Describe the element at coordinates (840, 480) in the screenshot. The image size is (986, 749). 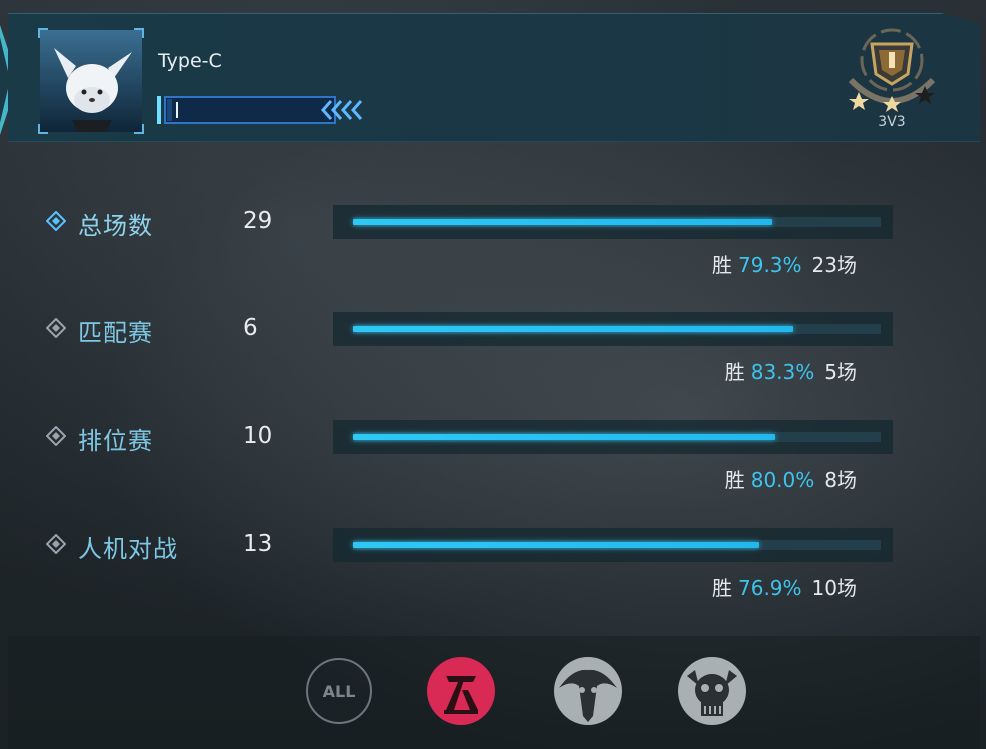
I see `win-count: 8场` at that location.